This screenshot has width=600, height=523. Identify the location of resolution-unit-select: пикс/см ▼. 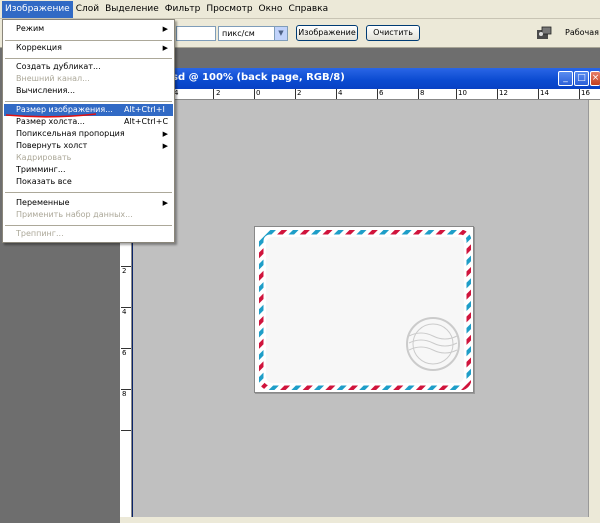
(253, 33).